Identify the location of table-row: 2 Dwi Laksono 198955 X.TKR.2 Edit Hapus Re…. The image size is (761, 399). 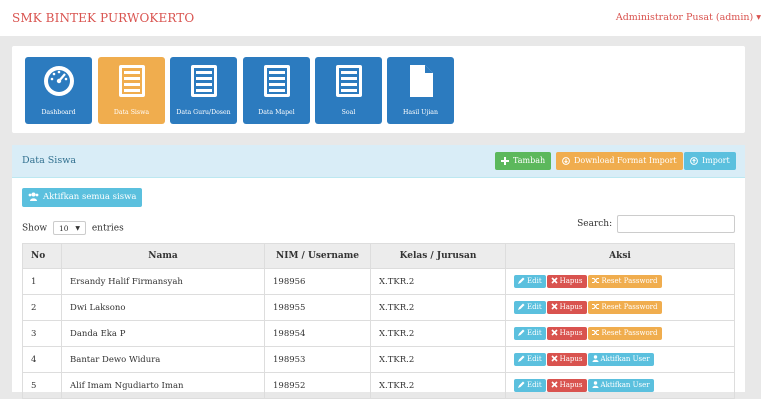
(378, 307).